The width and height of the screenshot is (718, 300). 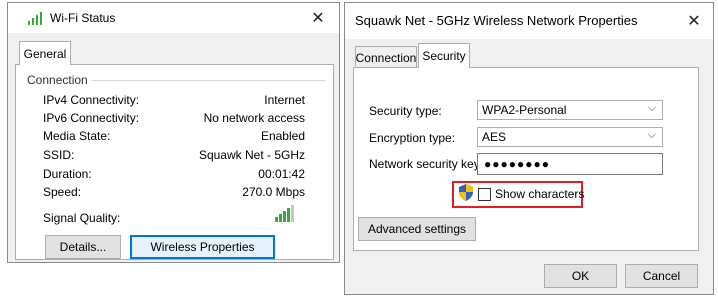 I want to click on wifi-signal-icon, so click(x=37, y=18).